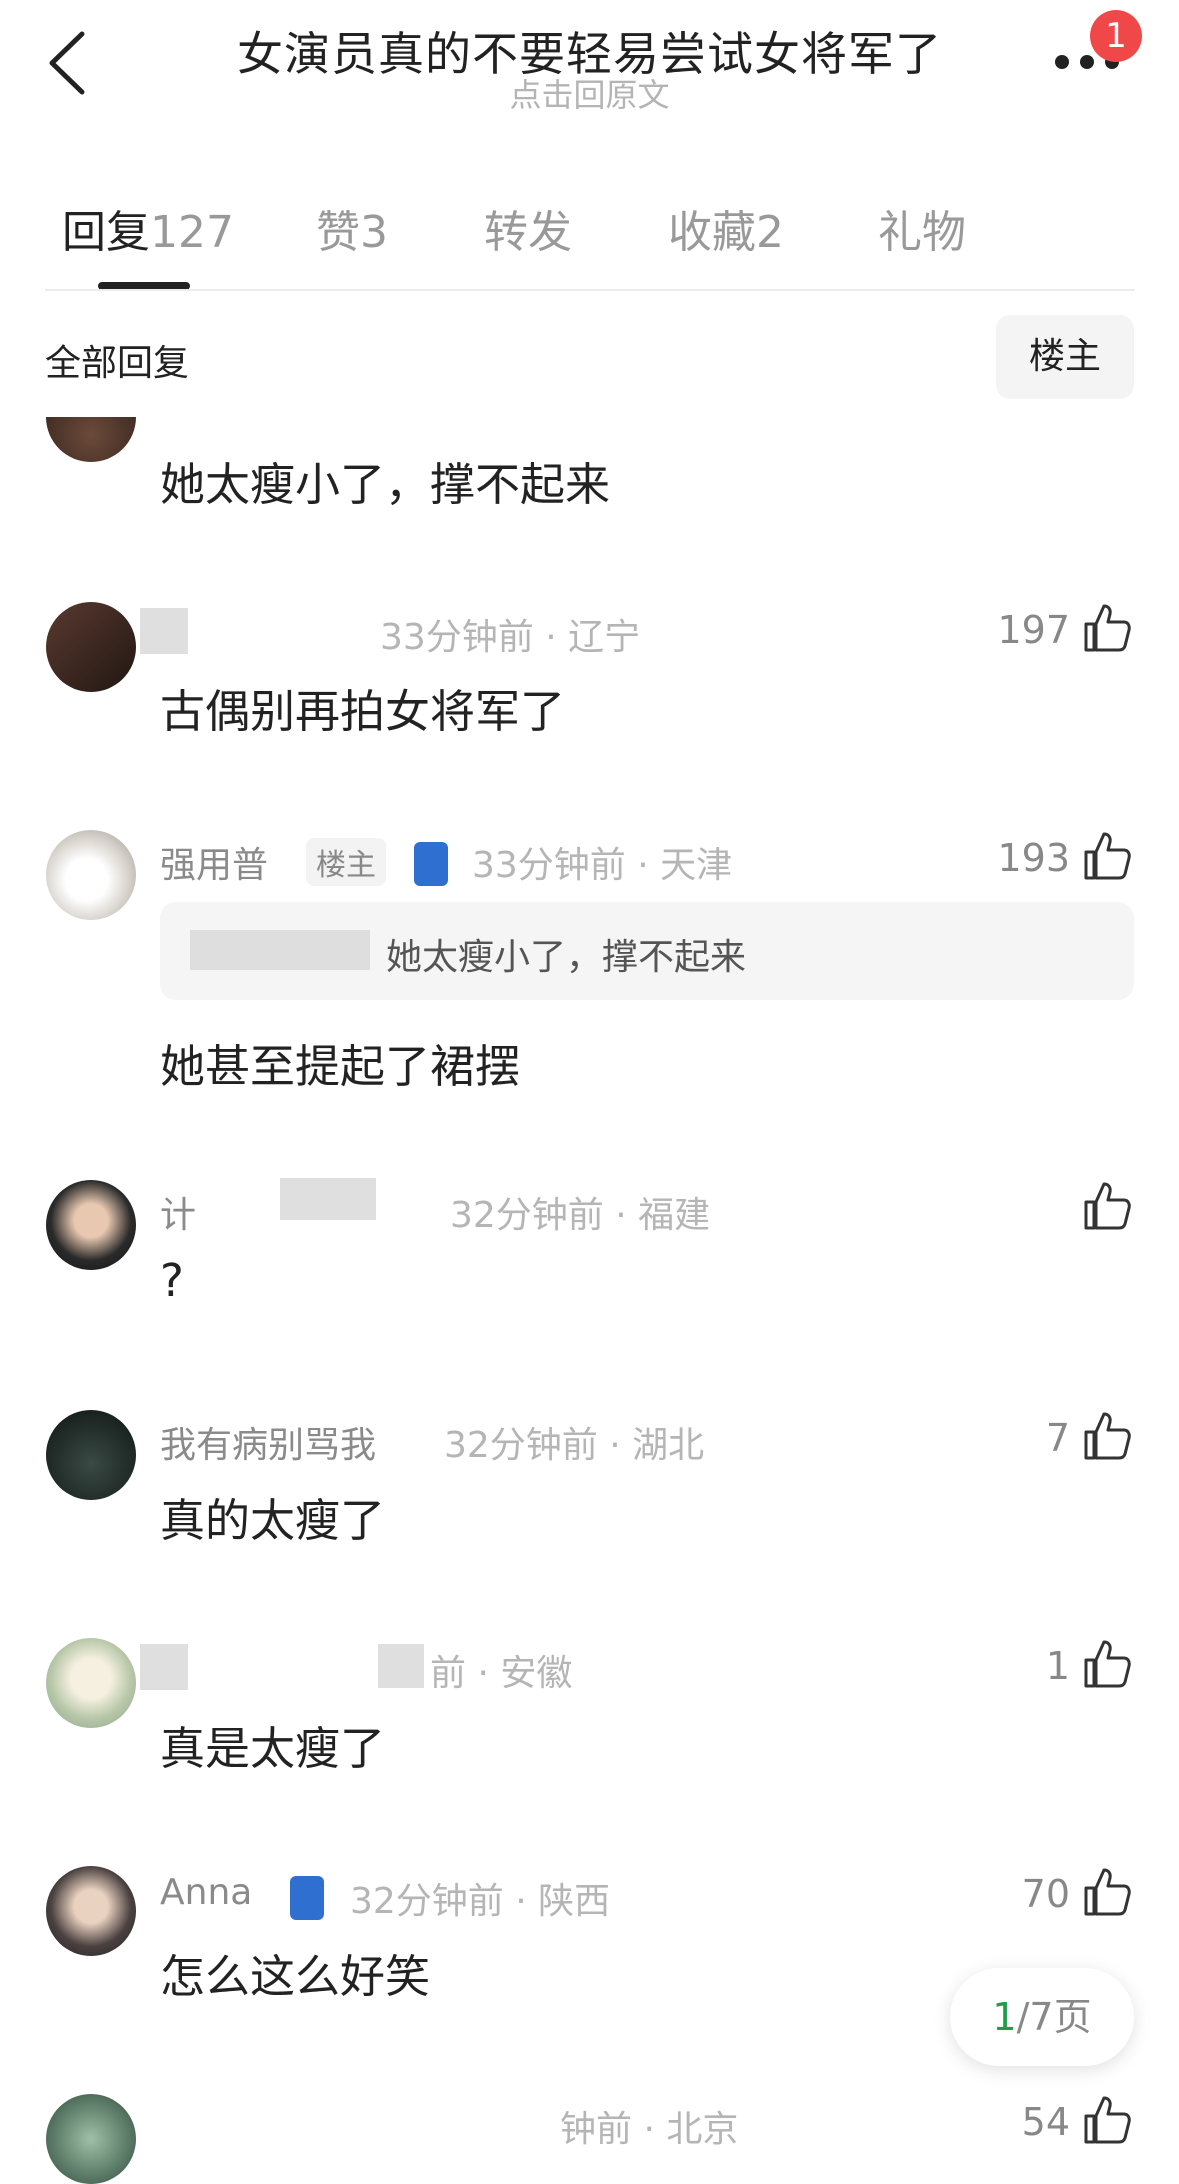 The height and width of the screenshot is (2184, 1179). Describe the element at coordinates (574, 1445) in the screenshot. I see `comment-meta: 32分钟前 · 湖北` at that location.